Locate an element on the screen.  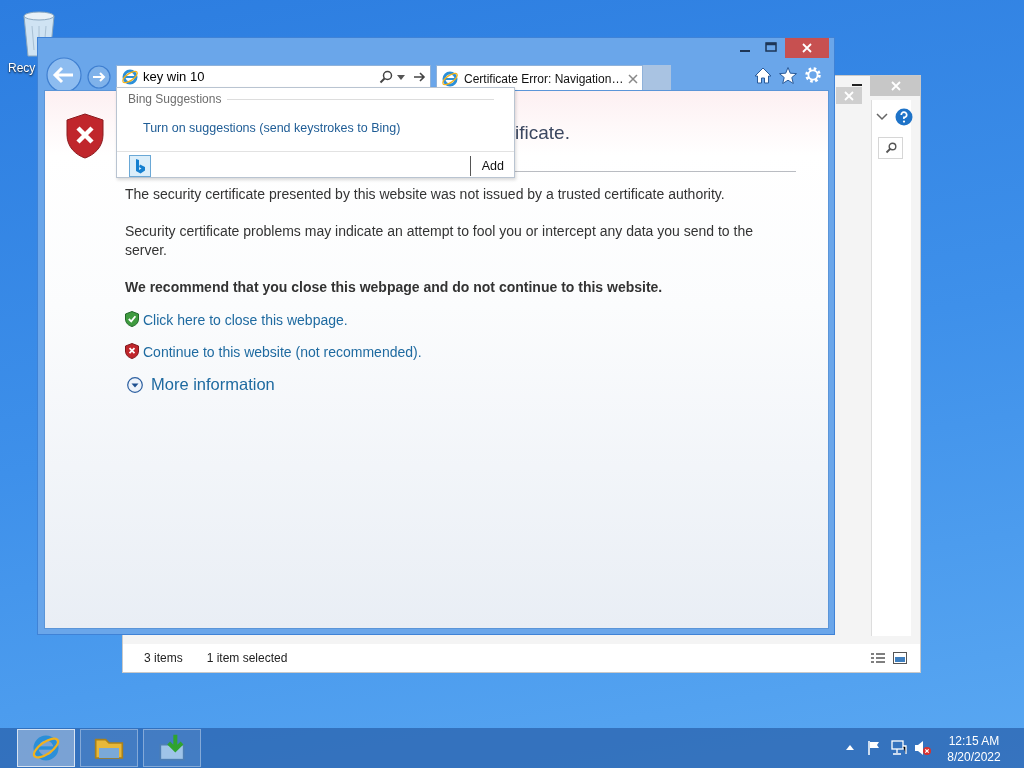
recommendation-text: We recommend that you close this webpage and do not continue to this website. is located at coordinates (394, 287).